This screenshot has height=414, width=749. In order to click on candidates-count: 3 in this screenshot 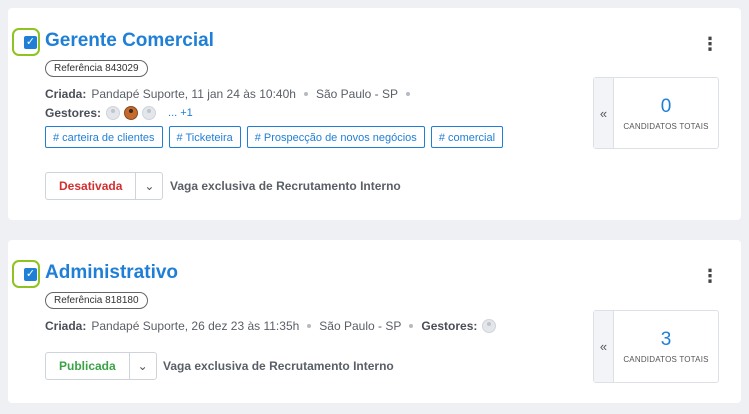, I will do `click(666, 339)`.